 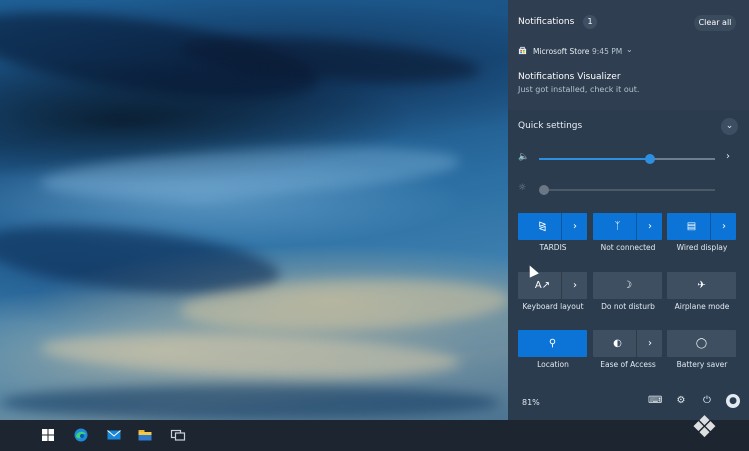 What do you see at coordinates (617, 343) in the screenshot?
I see `ease-of-access-icon: ◐` at bounding box center [617, 343].